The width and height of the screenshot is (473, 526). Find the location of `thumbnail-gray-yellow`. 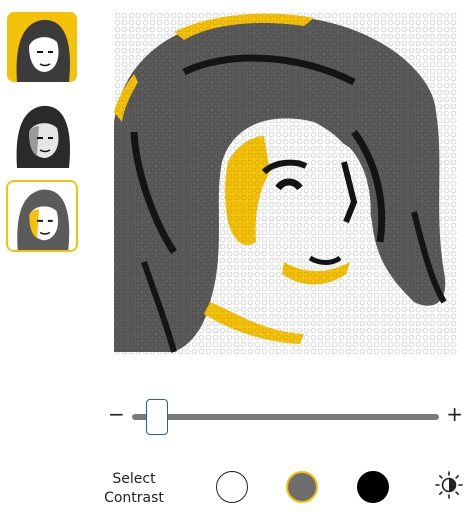

thumbnail-gray-yellow is located at coordinates (42, 216).